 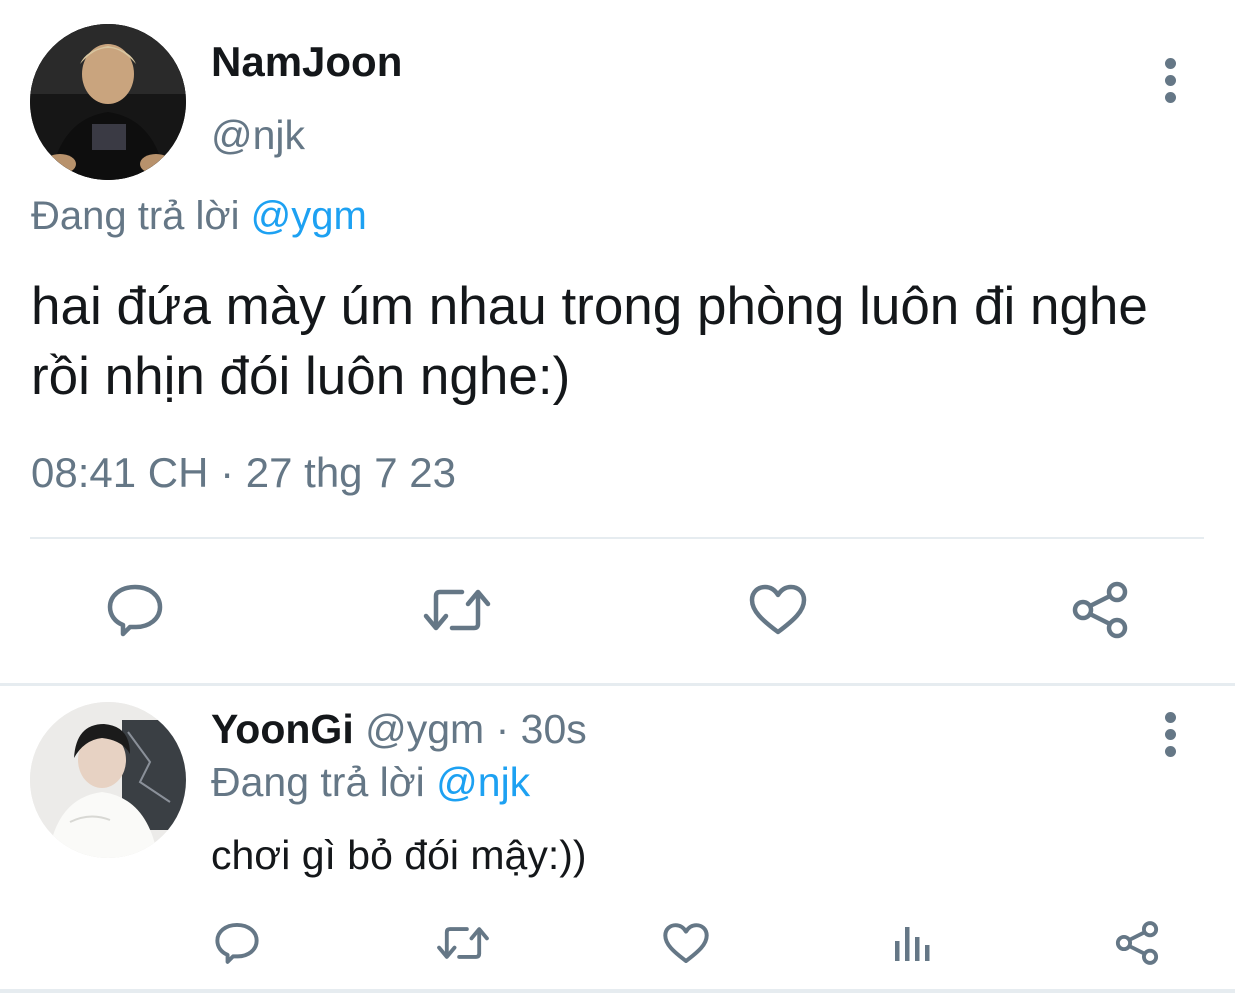 What do you see at coordinates (470, 729) in the screenshot?
I see `handle-and-time: @ygm · 30s` at bounding box center [470, 729].